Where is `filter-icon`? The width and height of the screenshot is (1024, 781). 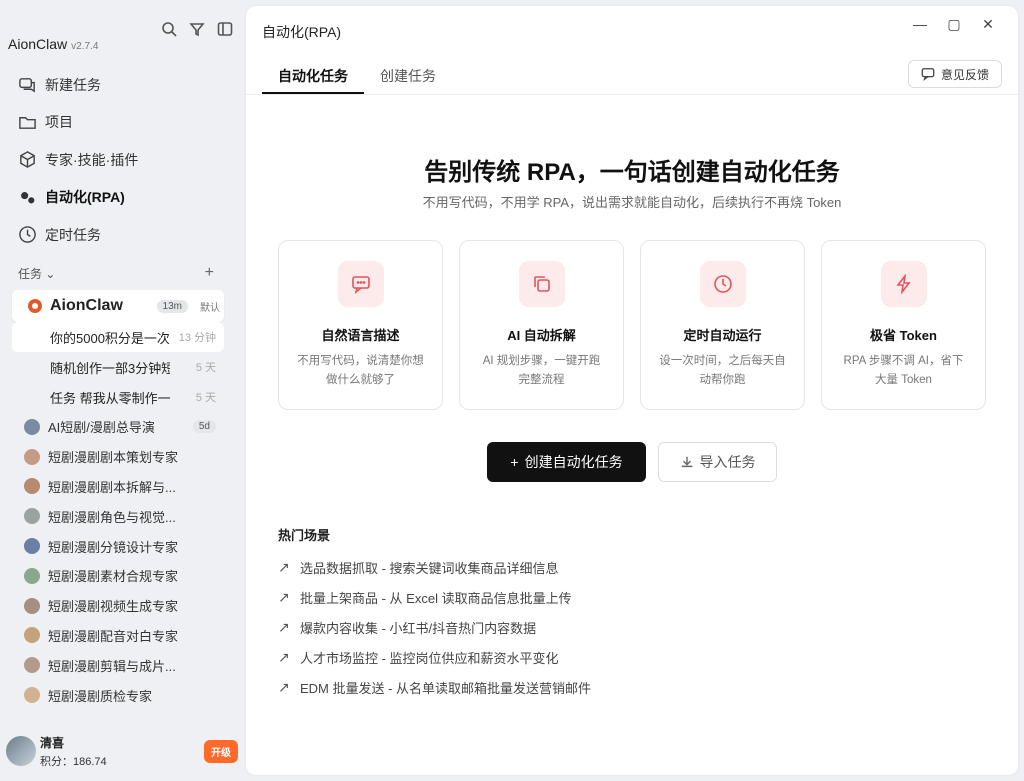 filter-icon is located at coordinates (197, 29).